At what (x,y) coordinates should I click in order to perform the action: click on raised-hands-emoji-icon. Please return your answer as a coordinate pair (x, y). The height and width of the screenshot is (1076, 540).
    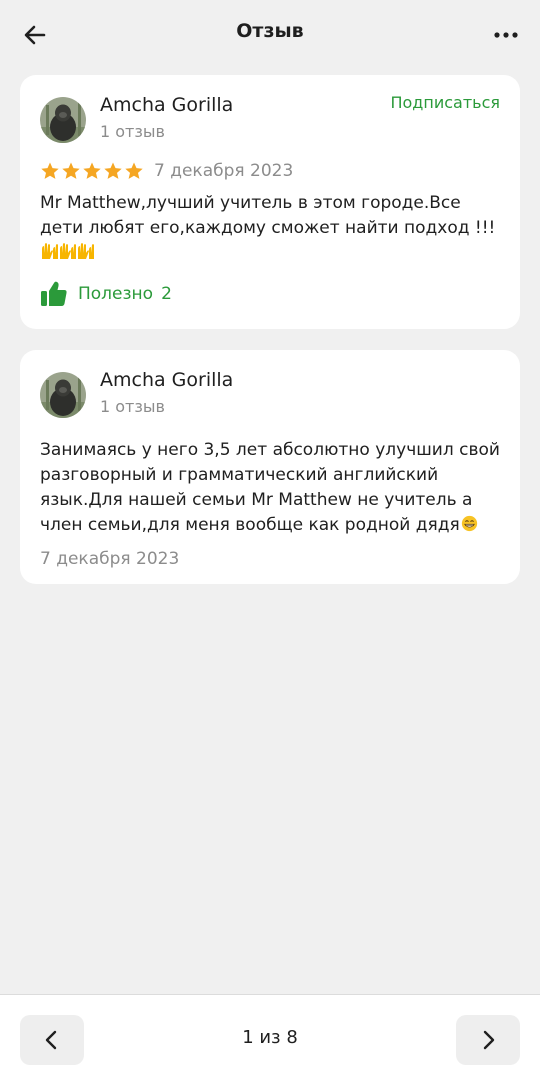
    Looking at the image, I should click on (68, 255).